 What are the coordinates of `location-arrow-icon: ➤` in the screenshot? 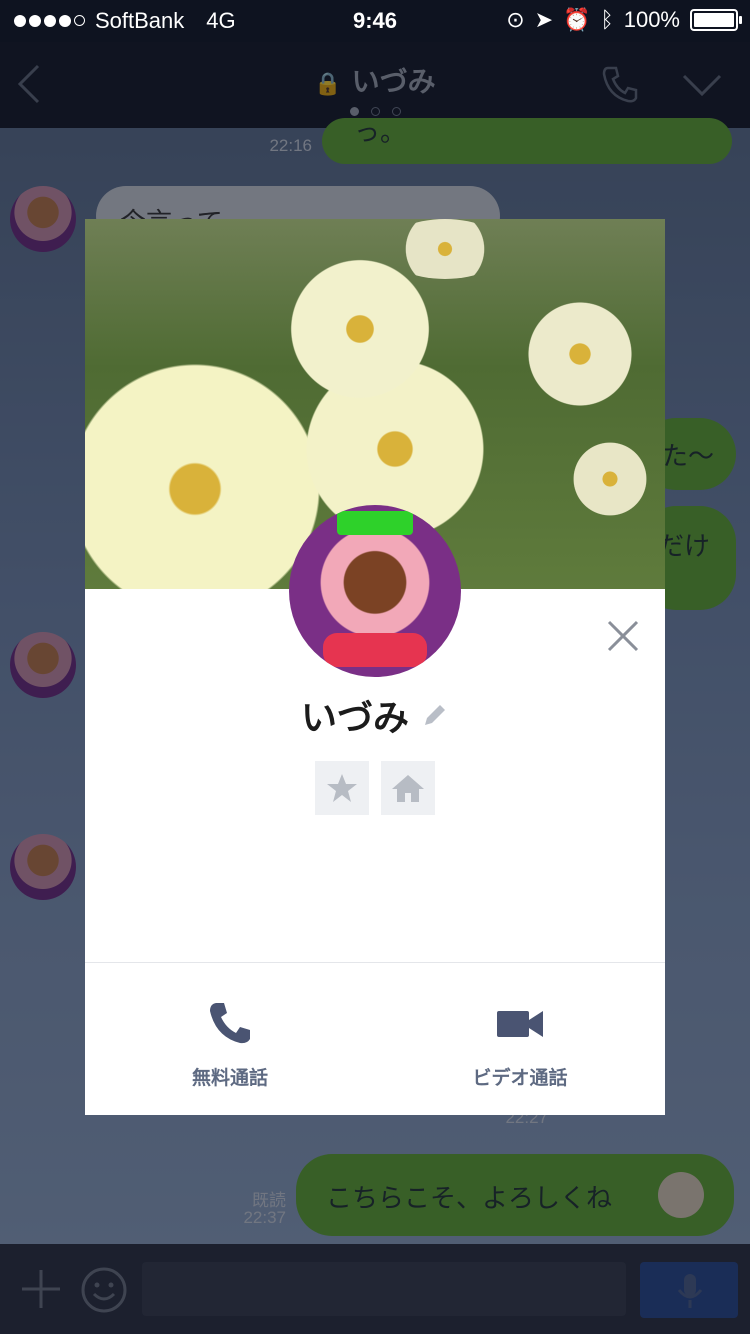 It's located at (544, 19).